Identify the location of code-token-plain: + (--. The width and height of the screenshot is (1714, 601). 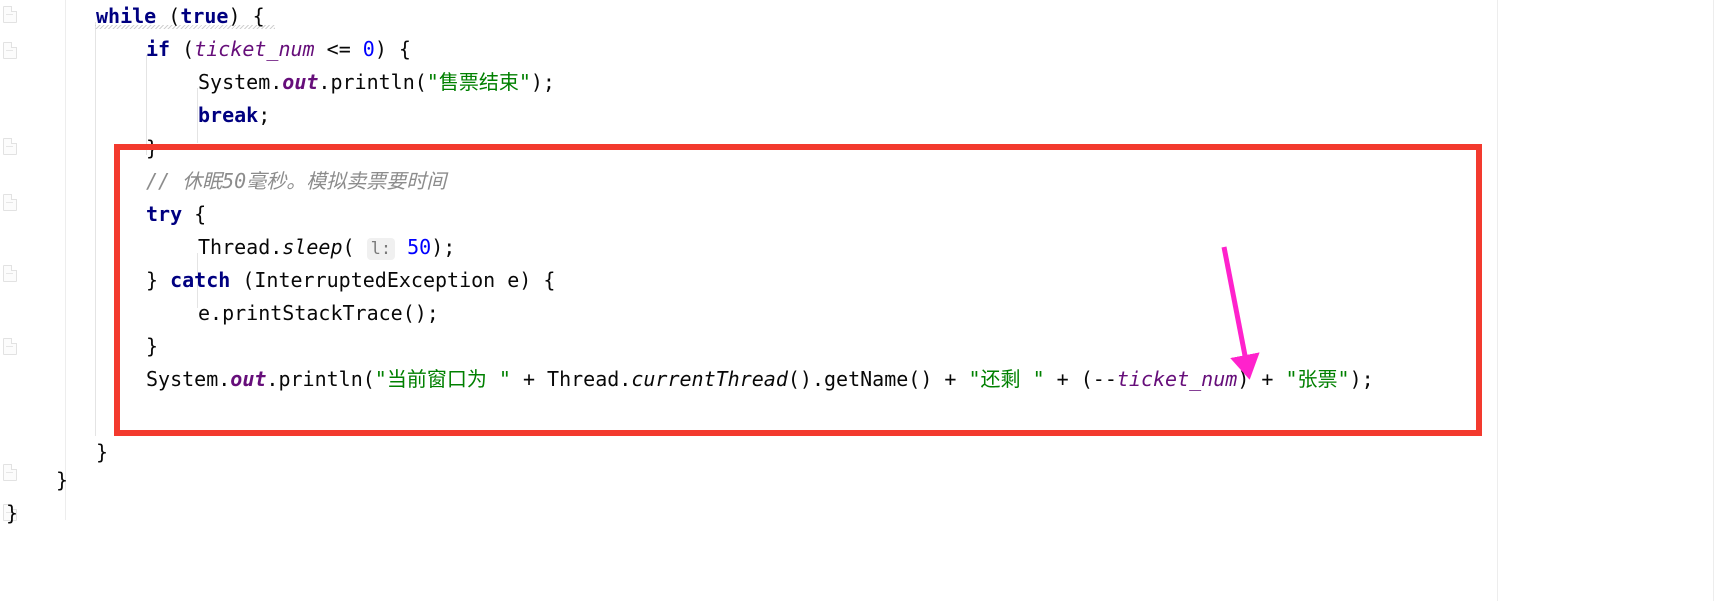
(1080, 379).